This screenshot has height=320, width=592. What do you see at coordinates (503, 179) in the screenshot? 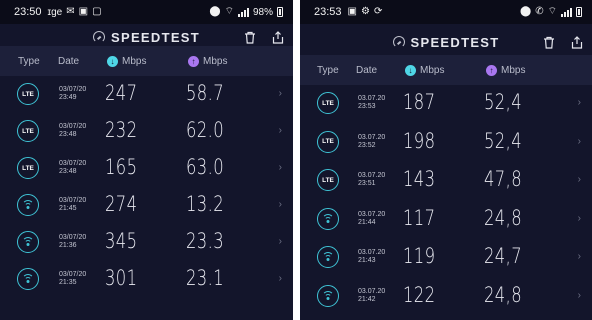
I see `upload-value: 47,8` at bounding box center [503, 179].